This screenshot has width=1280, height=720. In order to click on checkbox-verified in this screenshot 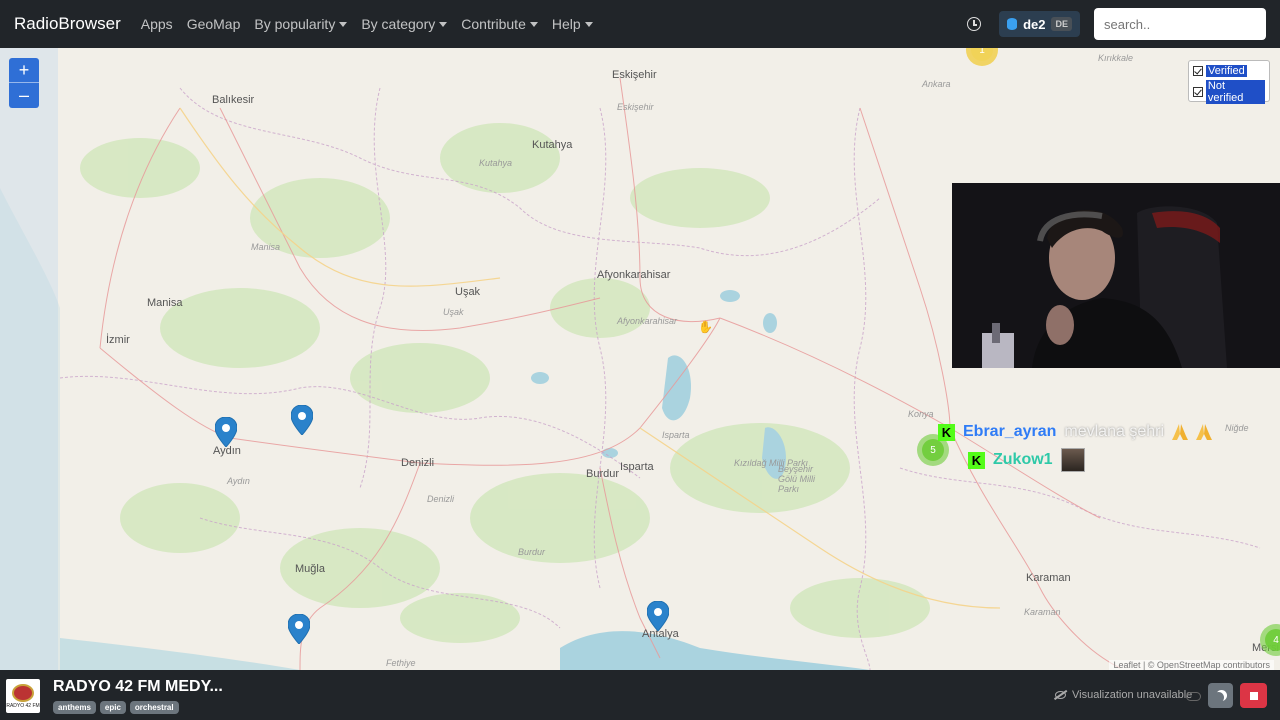, I will do `click(1198, 71)`.